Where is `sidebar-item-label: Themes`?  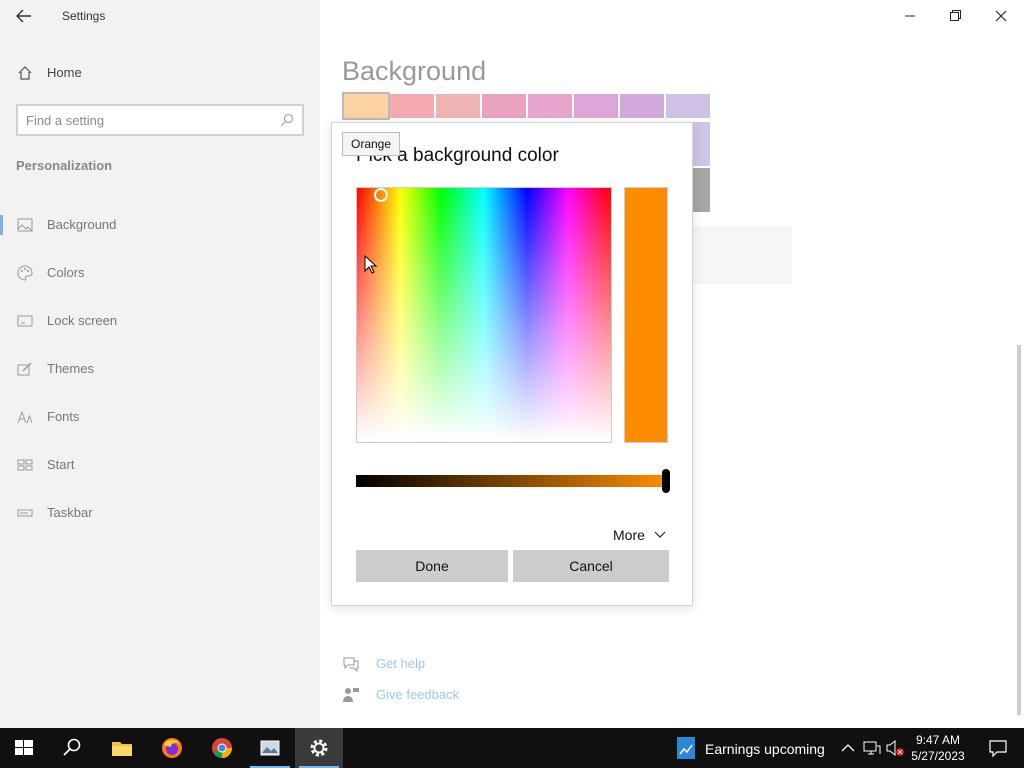
sidebar-item-label: Themes is located at coordinates (70, 368).